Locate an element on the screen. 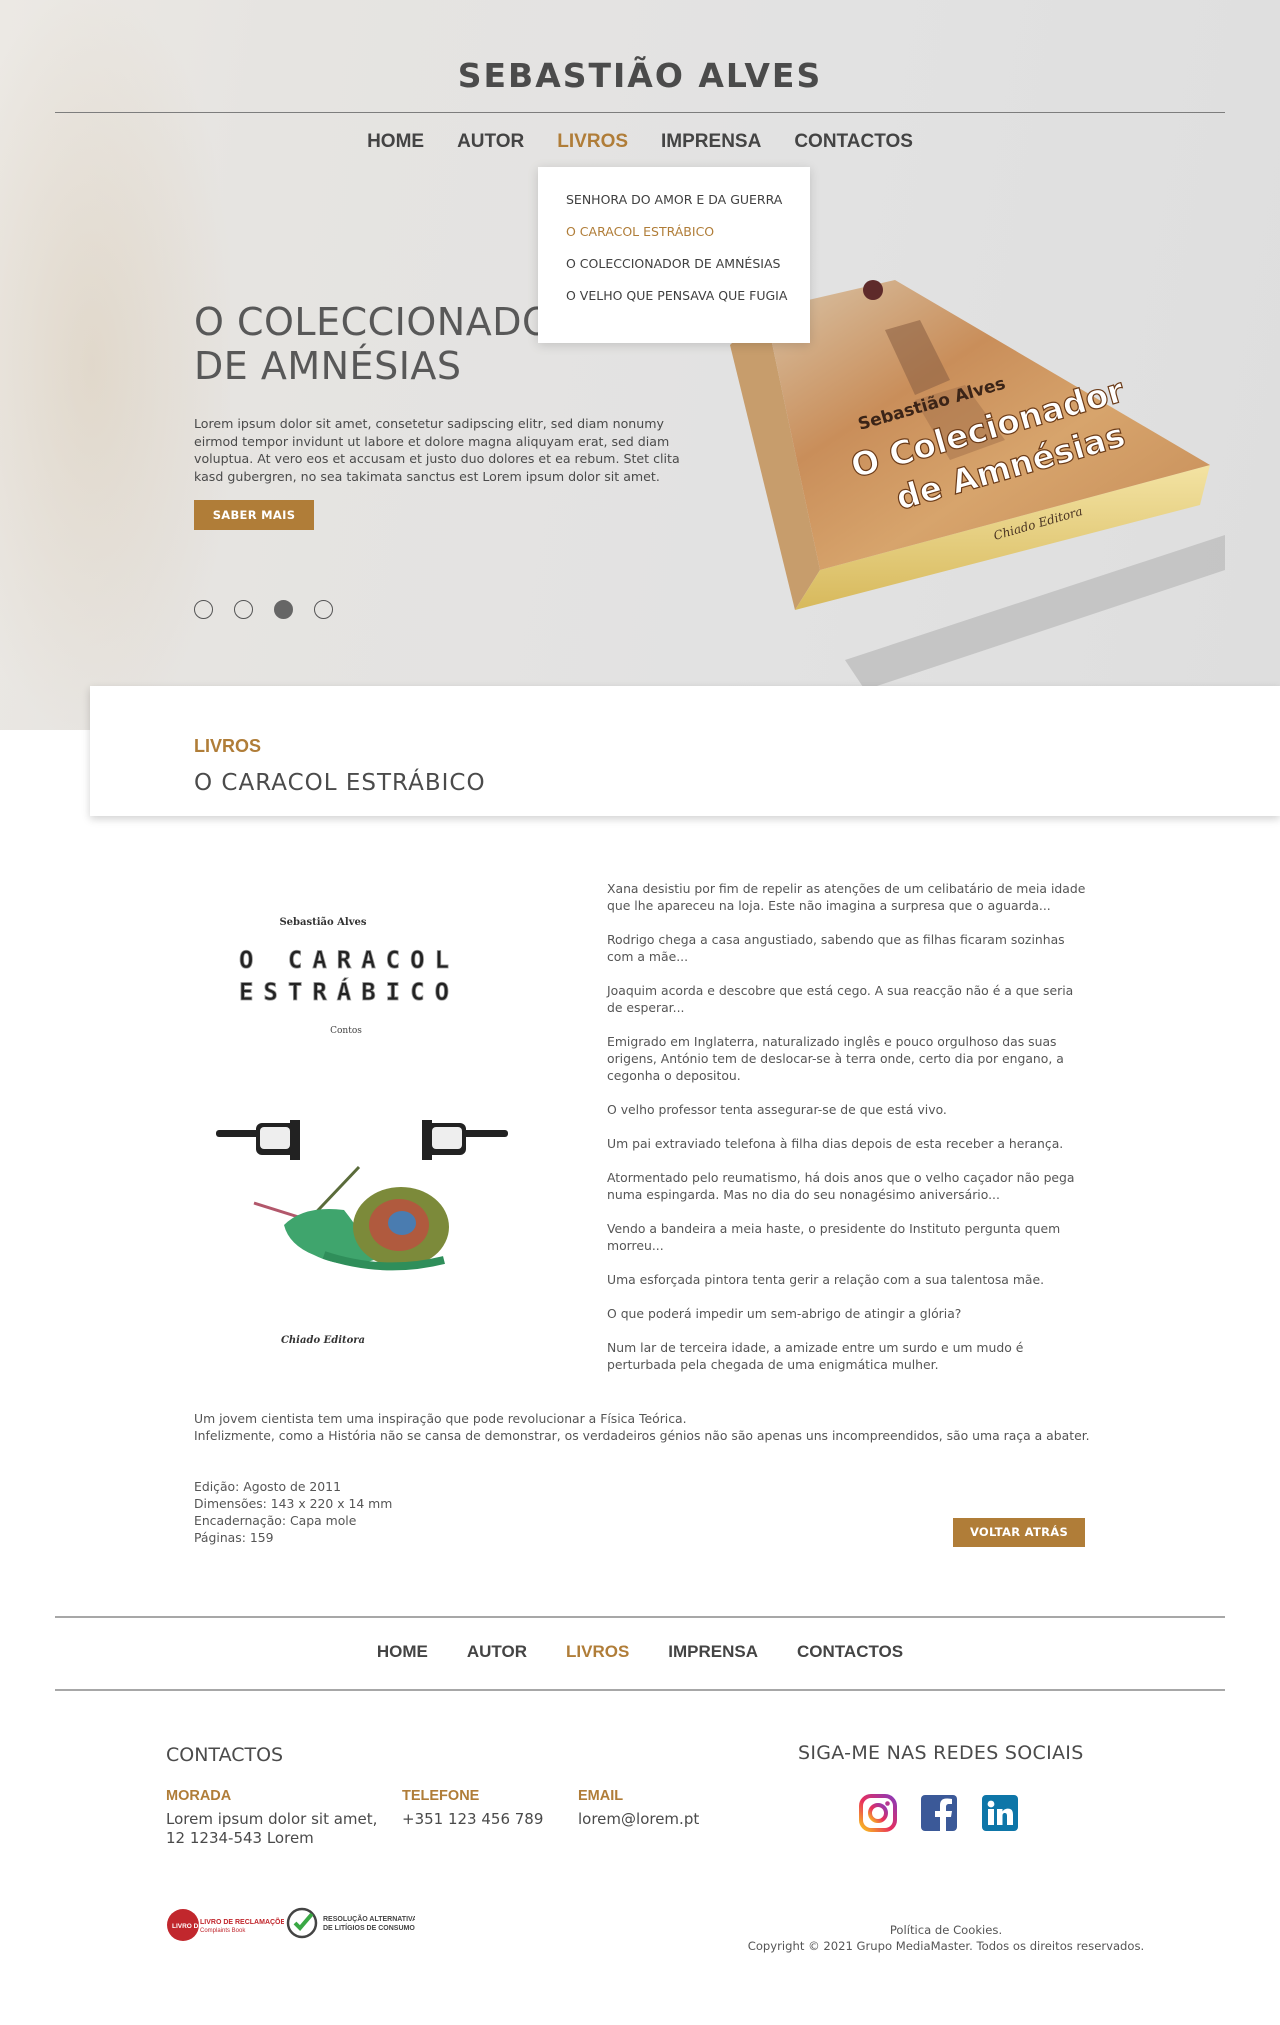 The width and height of the screenshot is (1280, 2025). snail-illustration is located at coordinates (351, 1218).